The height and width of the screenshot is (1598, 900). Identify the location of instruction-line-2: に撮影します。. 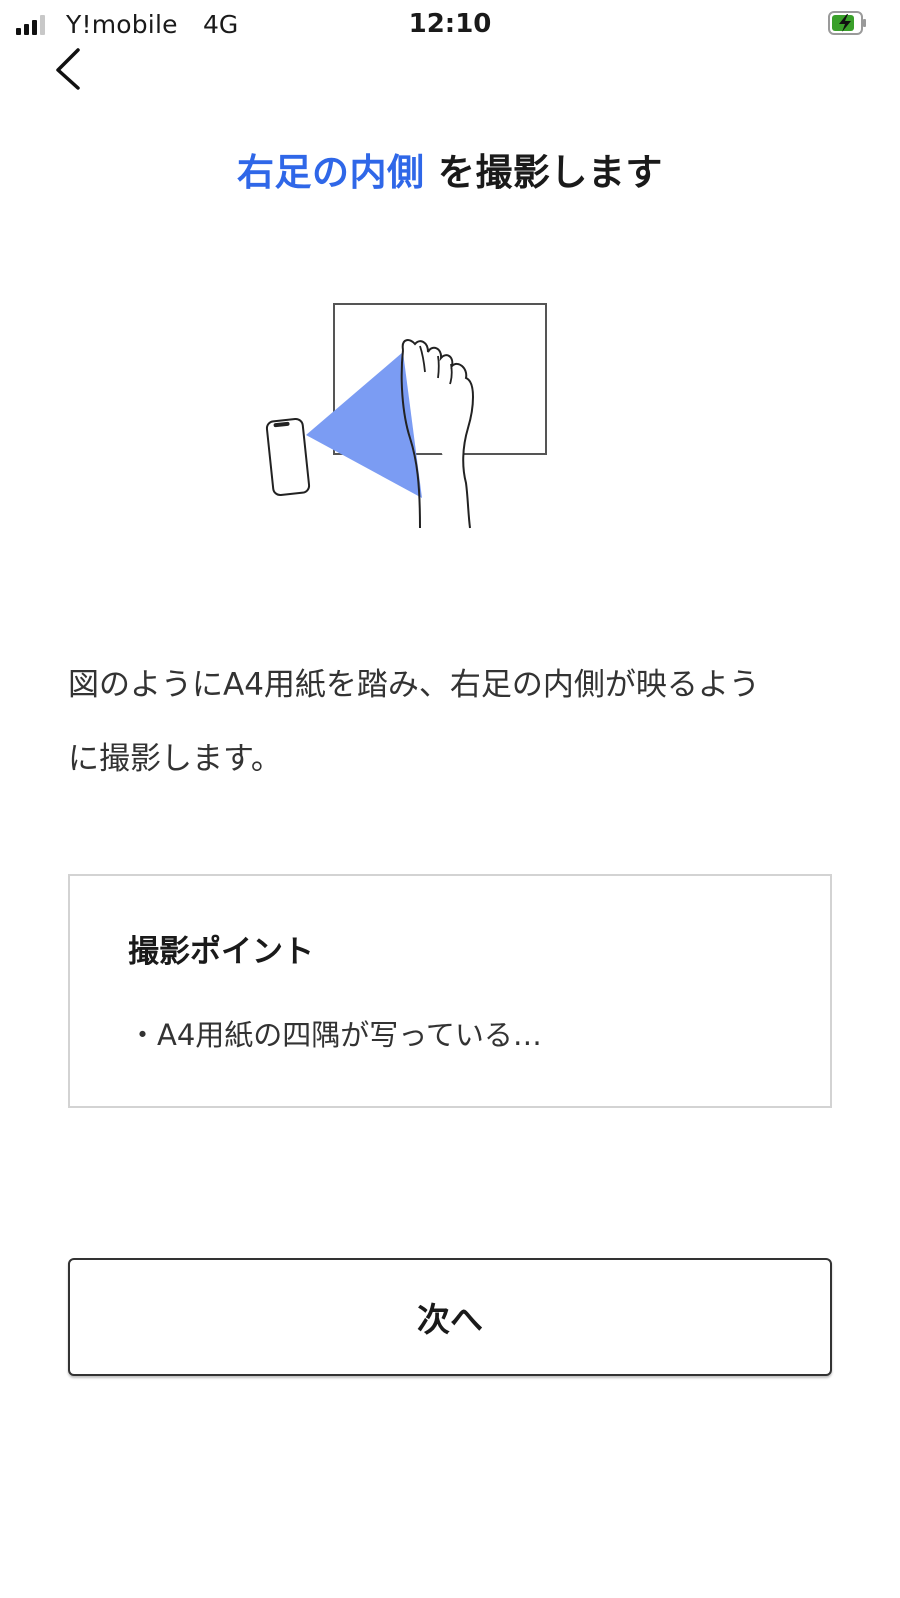
(175, 759).